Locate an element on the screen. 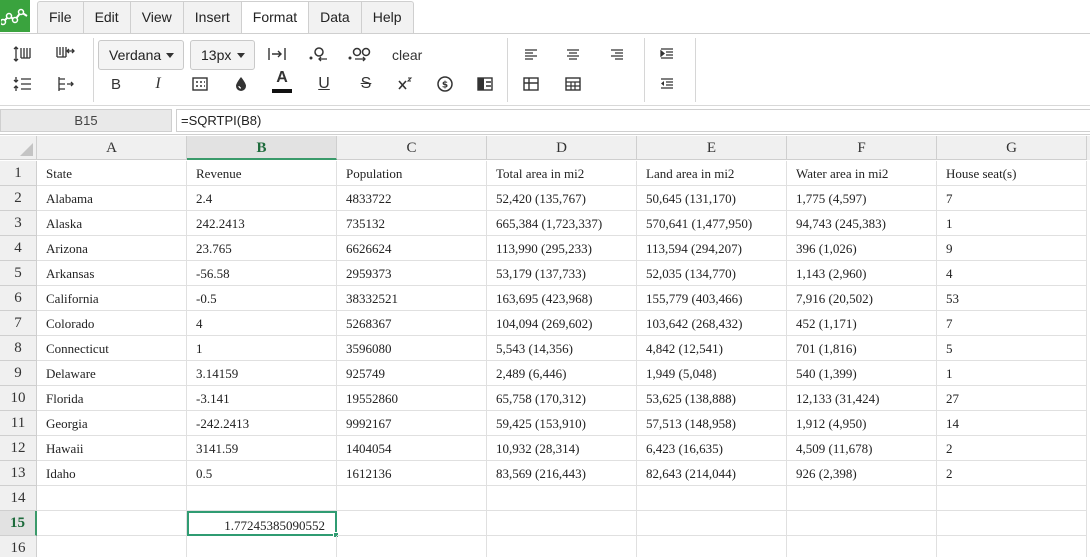 The height and width of the screenshot is (557, 1090). cell-b12: 3141.59 is located at coordinates (262, 448).